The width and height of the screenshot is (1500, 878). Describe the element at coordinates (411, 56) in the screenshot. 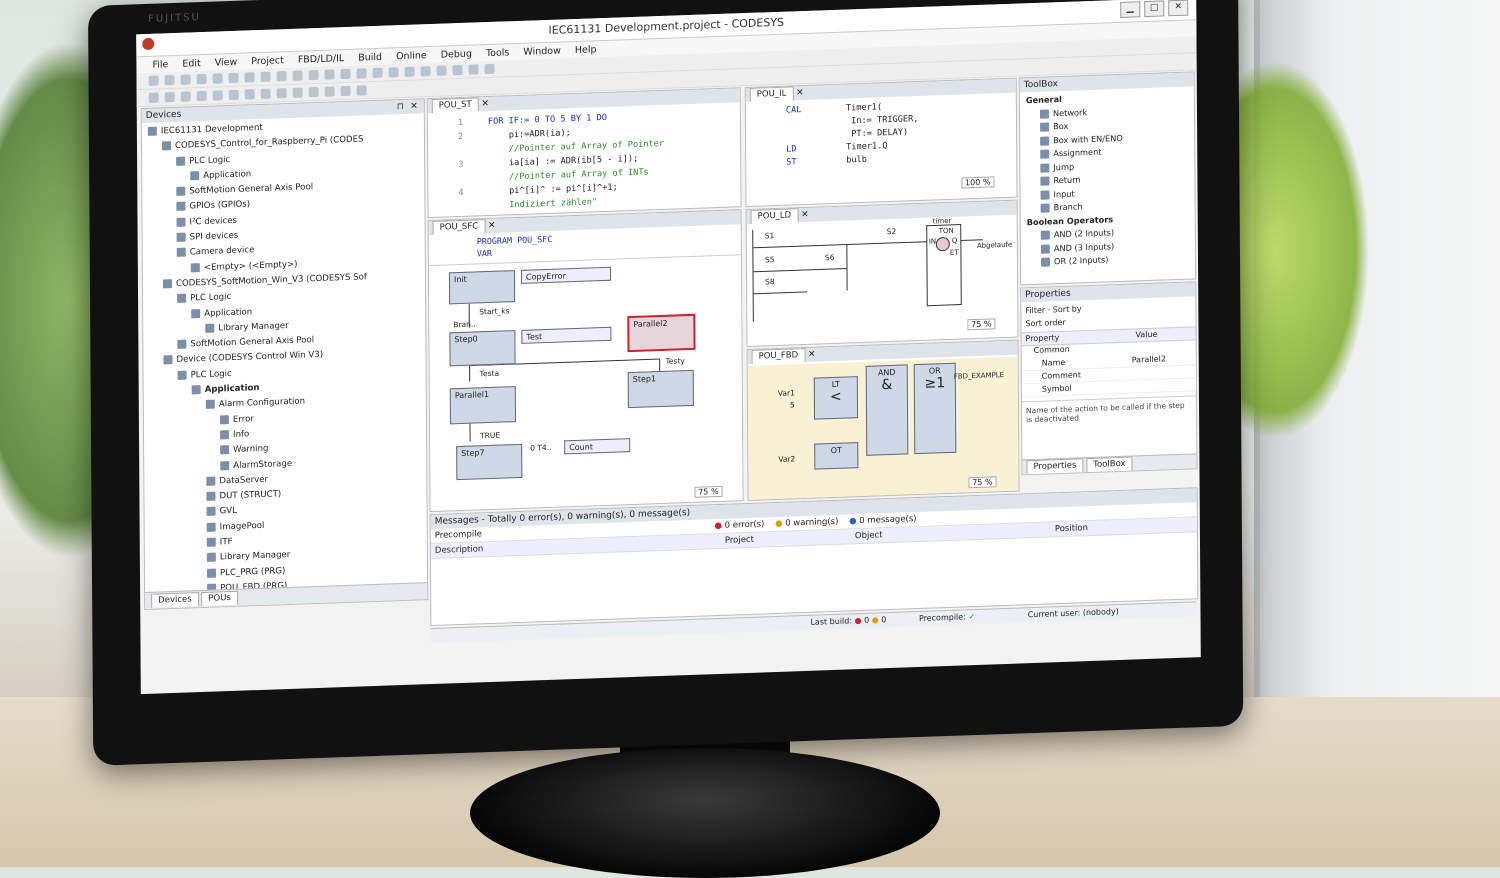

I see `menu-online: Online` at that location.